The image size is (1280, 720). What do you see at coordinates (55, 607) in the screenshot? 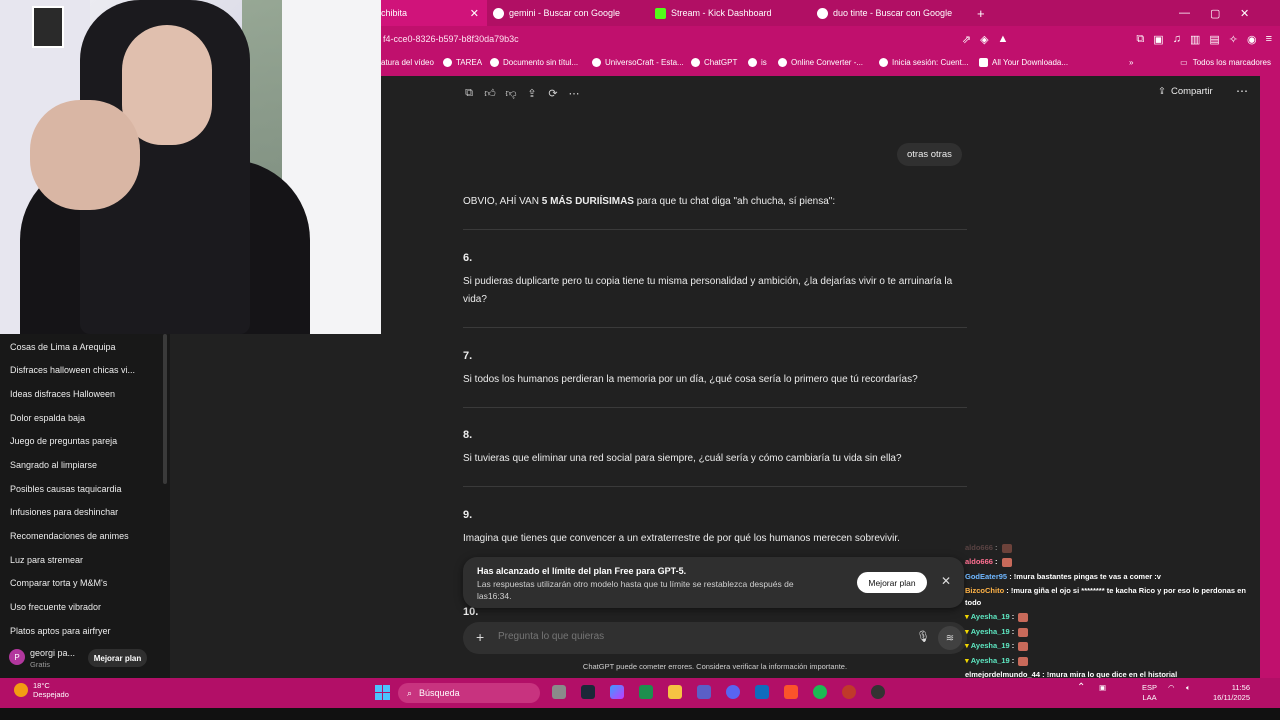
I see `sidebar-chat-item: Uso frecuente vibrador` at bounding box center [55, 607].